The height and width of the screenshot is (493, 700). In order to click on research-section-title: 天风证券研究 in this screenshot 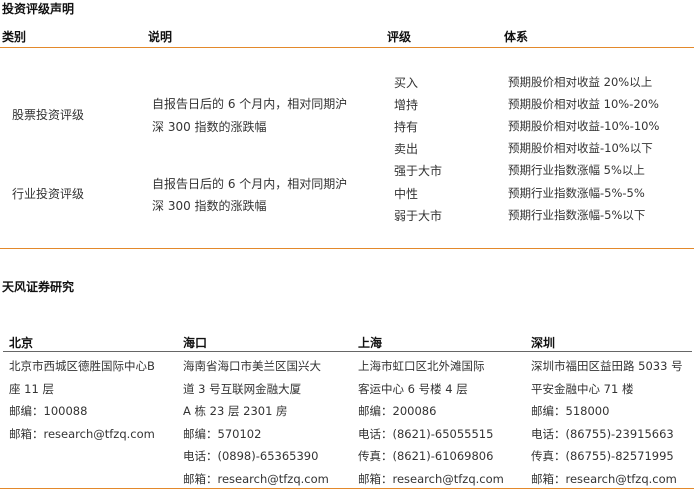, I will do `click(38, 287)`.